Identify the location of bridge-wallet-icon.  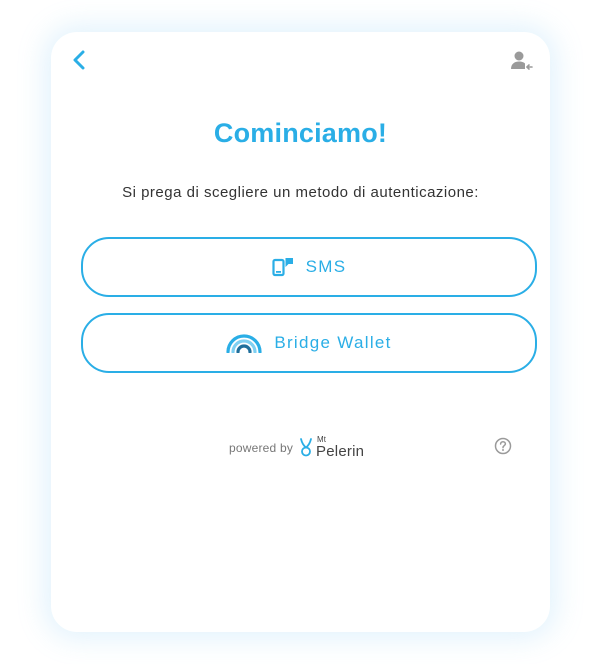
(244, 343).